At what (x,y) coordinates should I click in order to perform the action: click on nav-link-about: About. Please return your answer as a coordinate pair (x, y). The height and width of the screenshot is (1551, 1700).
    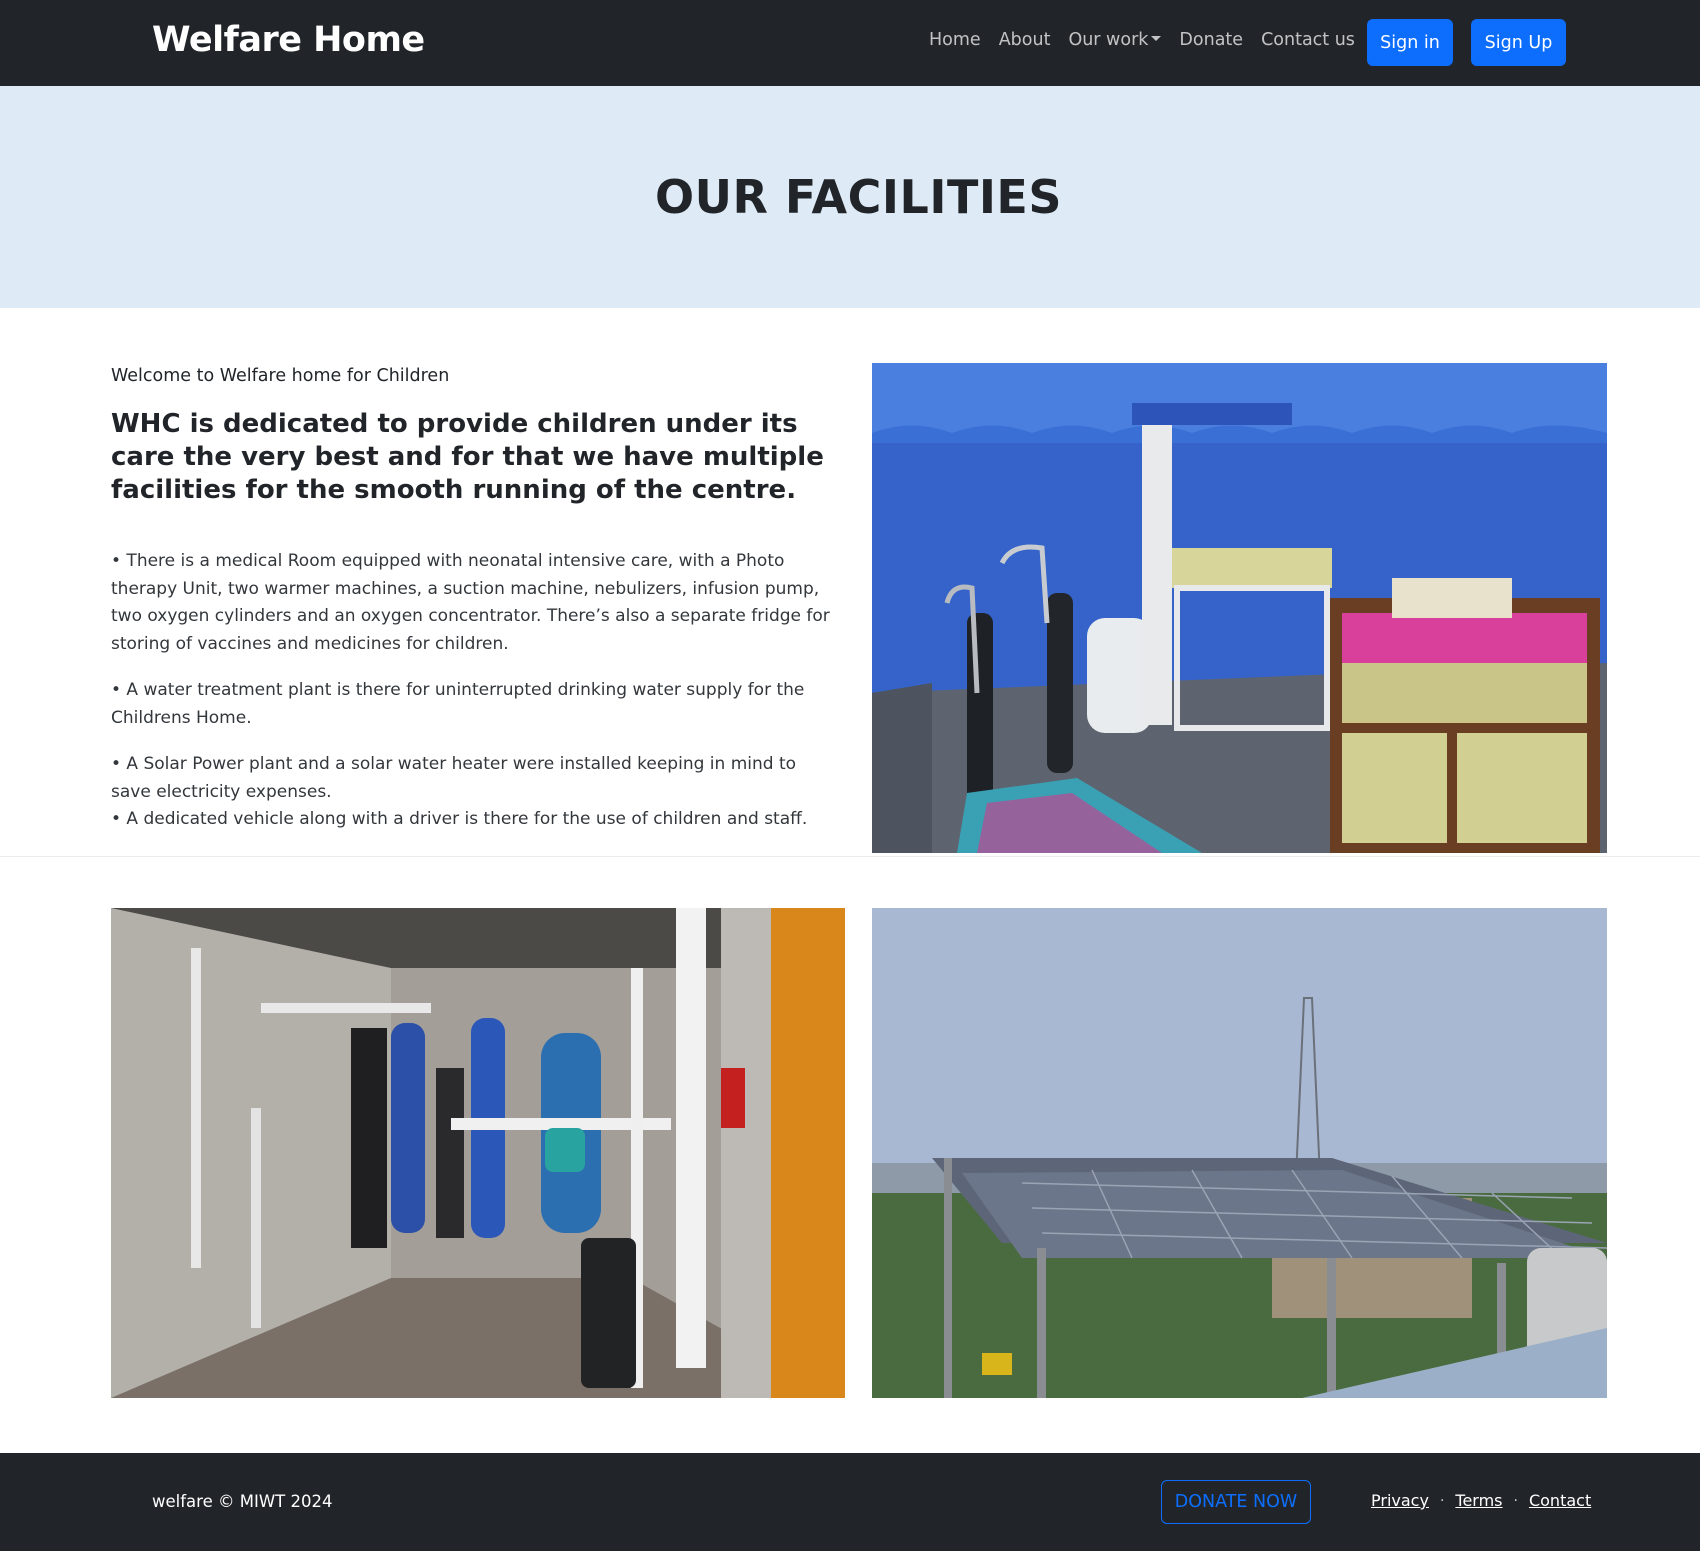
    Looking at the image, I should click on (1025, 40).